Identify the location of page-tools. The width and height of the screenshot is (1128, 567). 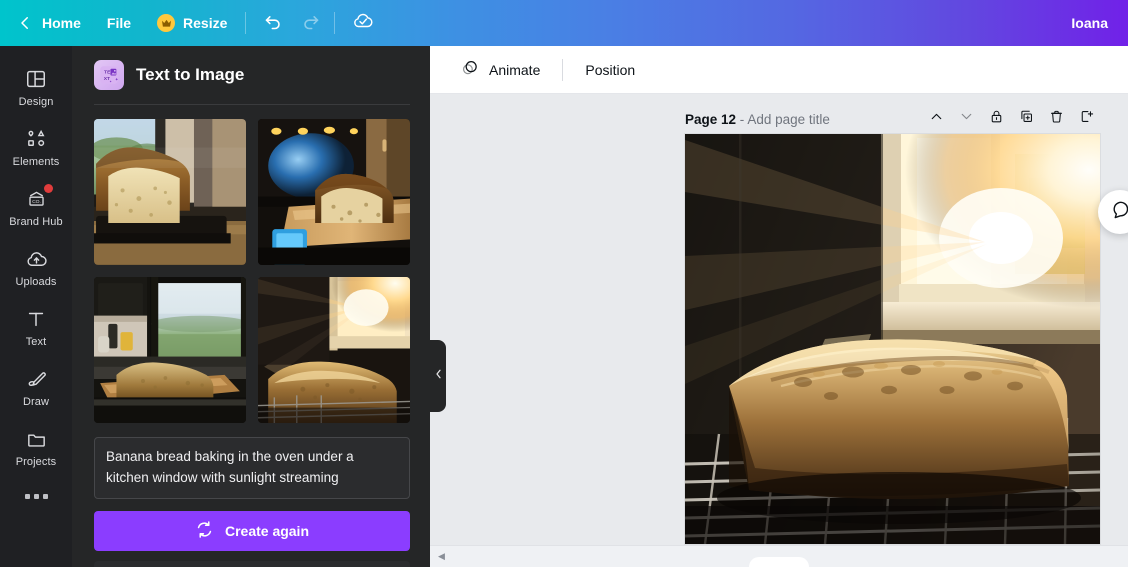
(1011, 119).